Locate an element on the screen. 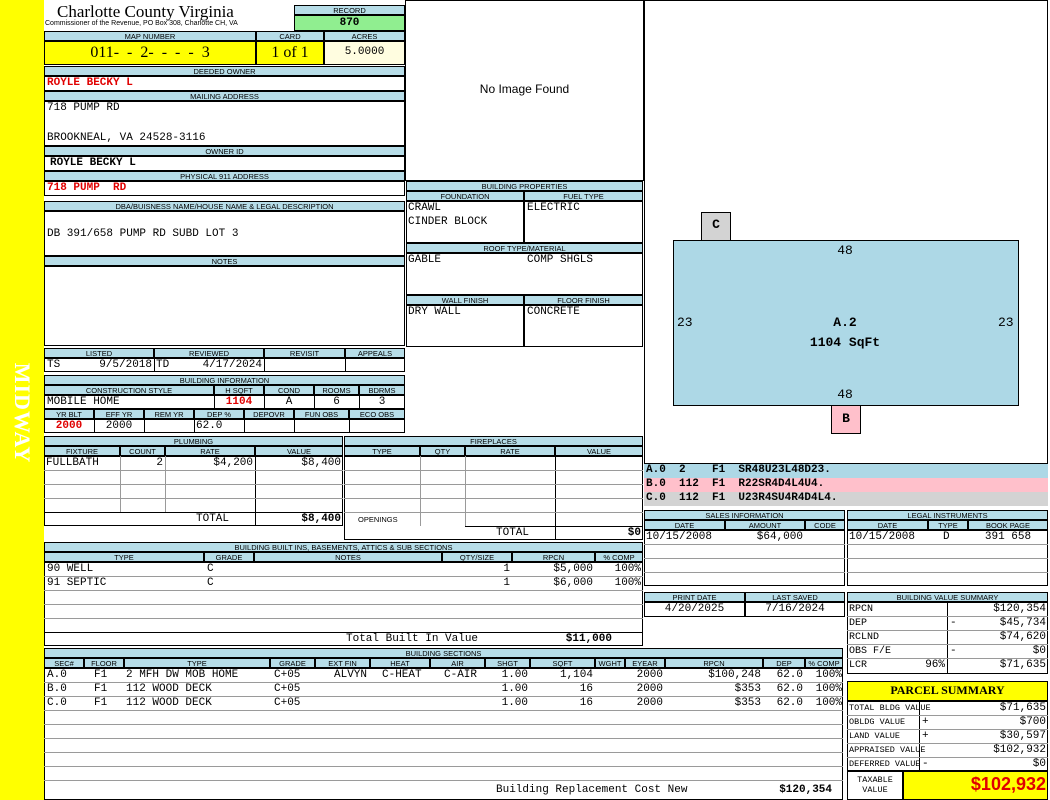  section-dep-2: 62.0 is located at coordinates (789, 689).